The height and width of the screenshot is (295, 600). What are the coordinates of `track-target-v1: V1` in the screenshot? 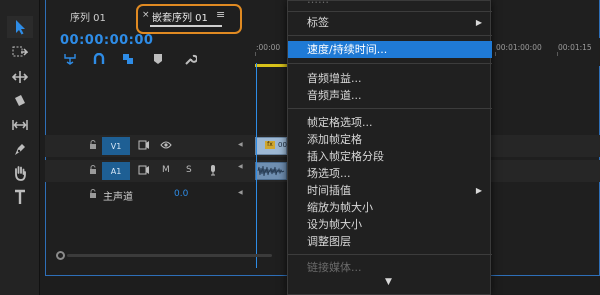 It's located at (116, 146).